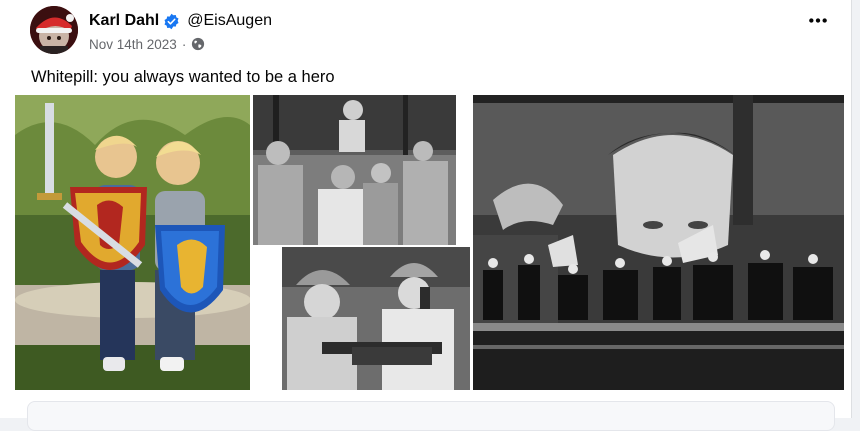  I want to click on verified-badge-icon, so click(171, 21).